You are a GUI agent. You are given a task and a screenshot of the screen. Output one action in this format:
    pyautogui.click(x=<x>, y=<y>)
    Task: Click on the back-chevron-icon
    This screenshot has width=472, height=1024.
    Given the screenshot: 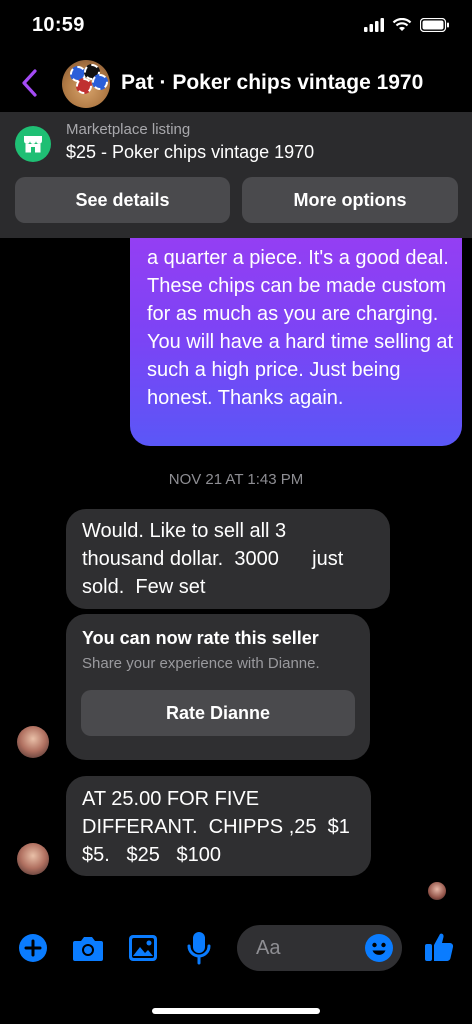 What is the action you would take?
    pyautogui.click(x=29, y=83)
    